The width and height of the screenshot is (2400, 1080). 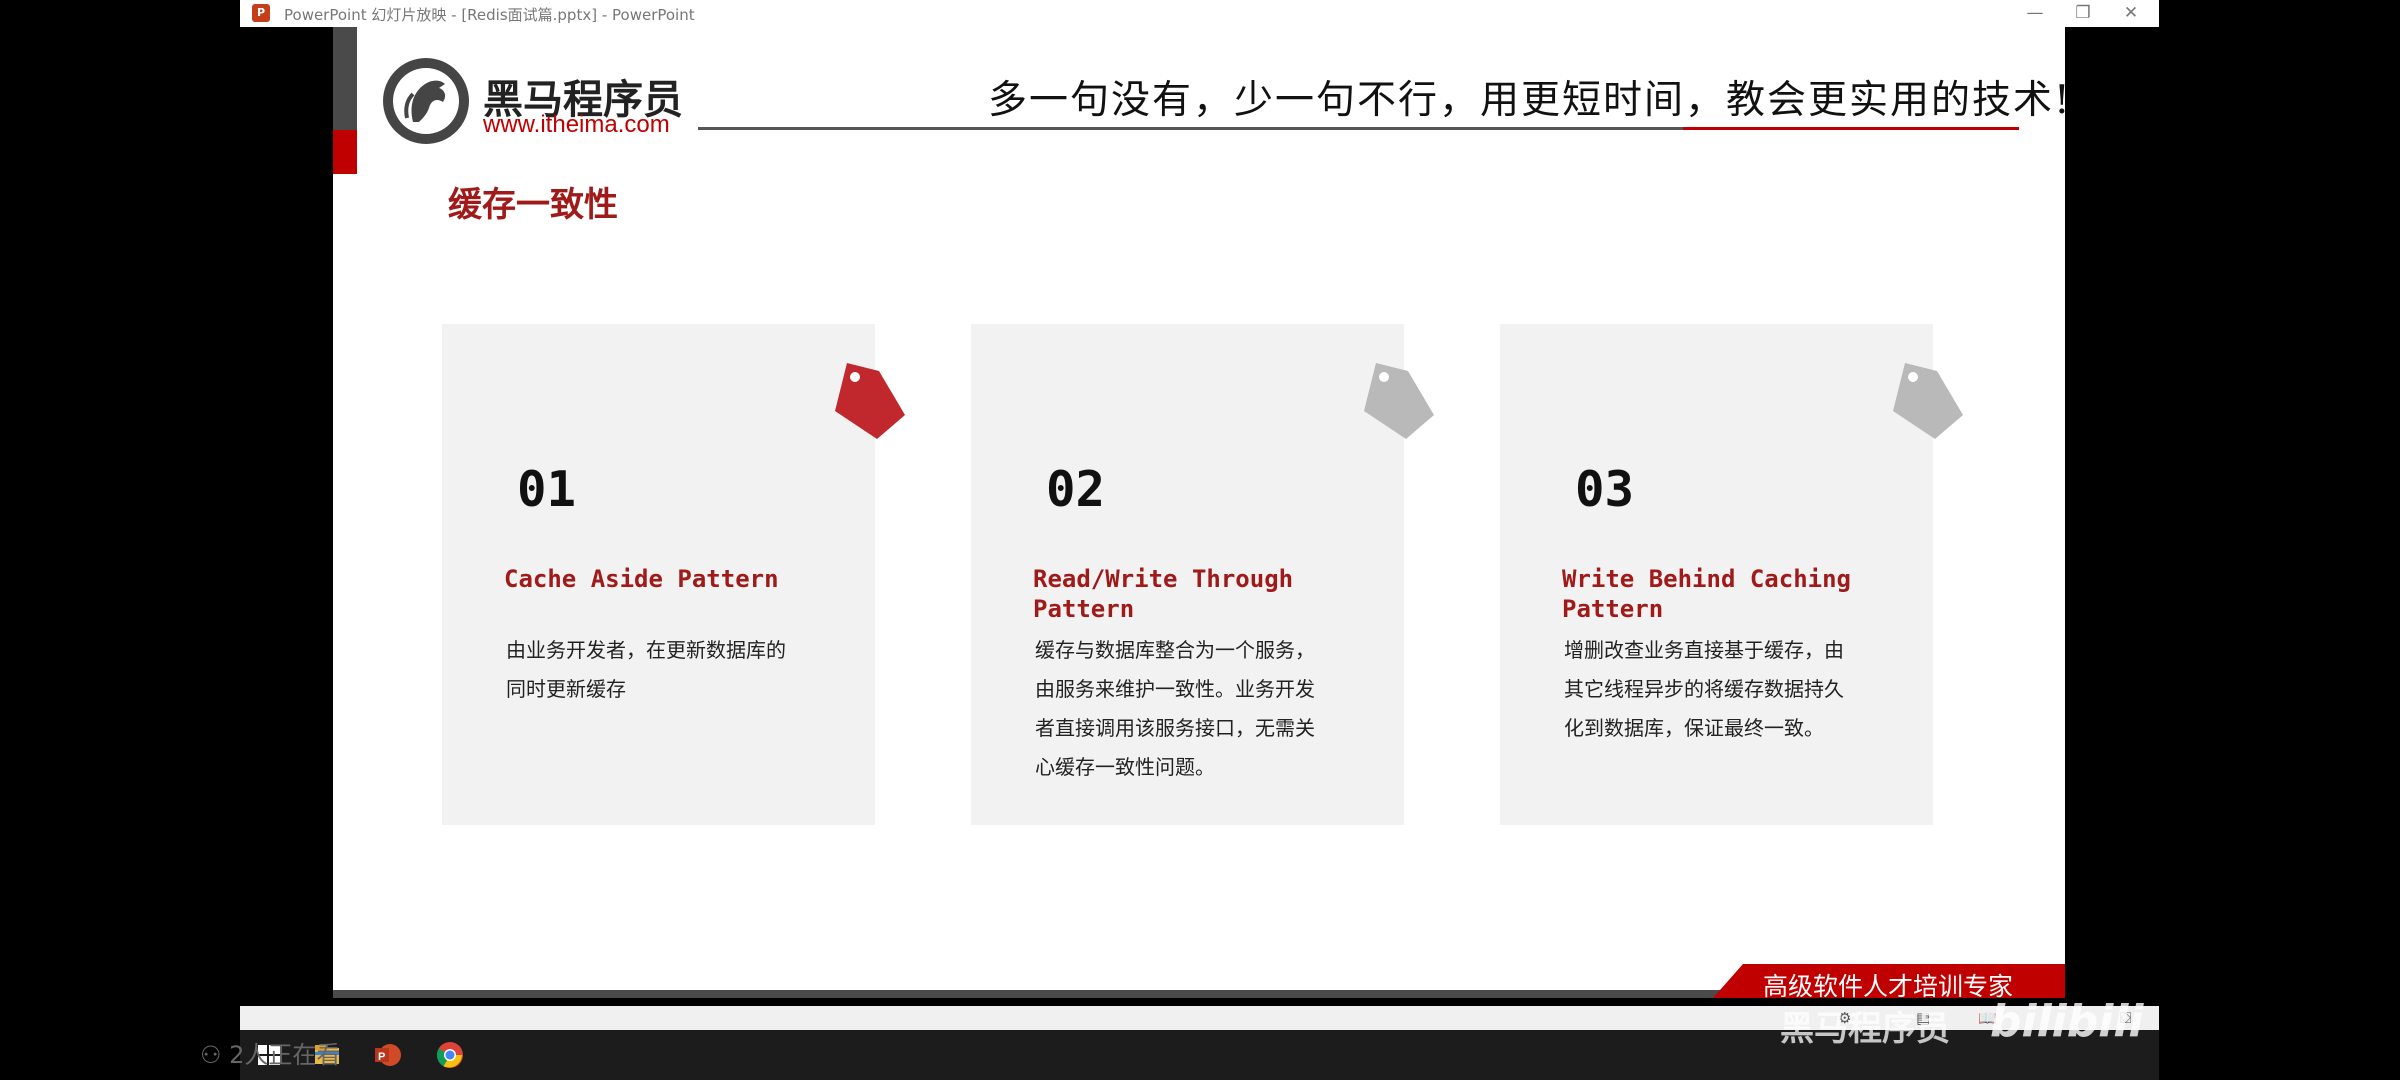 What do you see at coordinates (1888, 985) in the screenshot?
I see `footer-text: 高级软件人才培训专家` at bounding box center [1888, 985].